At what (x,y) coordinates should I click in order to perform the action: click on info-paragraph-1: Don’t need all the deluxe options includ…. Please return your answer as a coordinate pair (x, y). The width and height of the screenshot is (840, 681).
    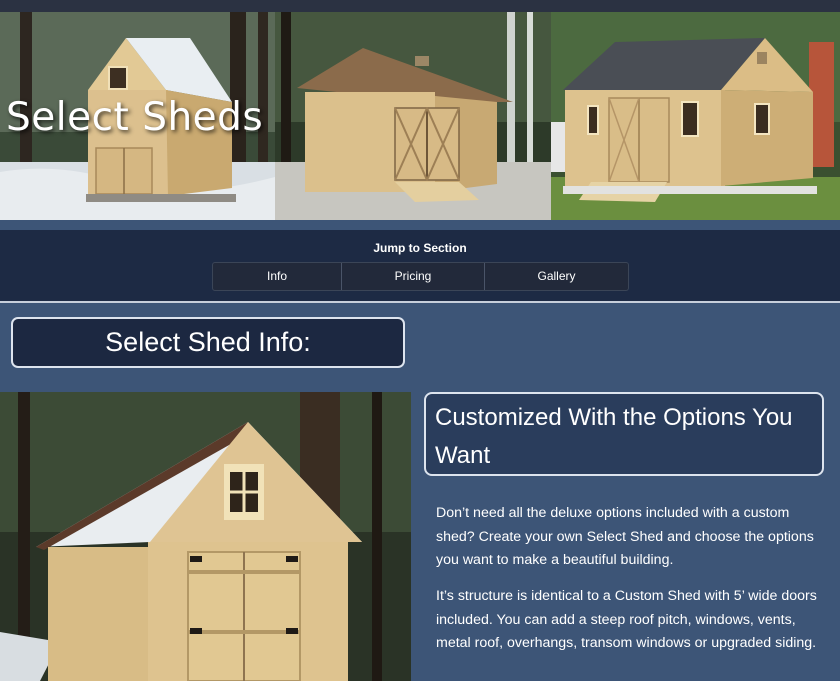
    Looking at the image, I should click on (625, 536).